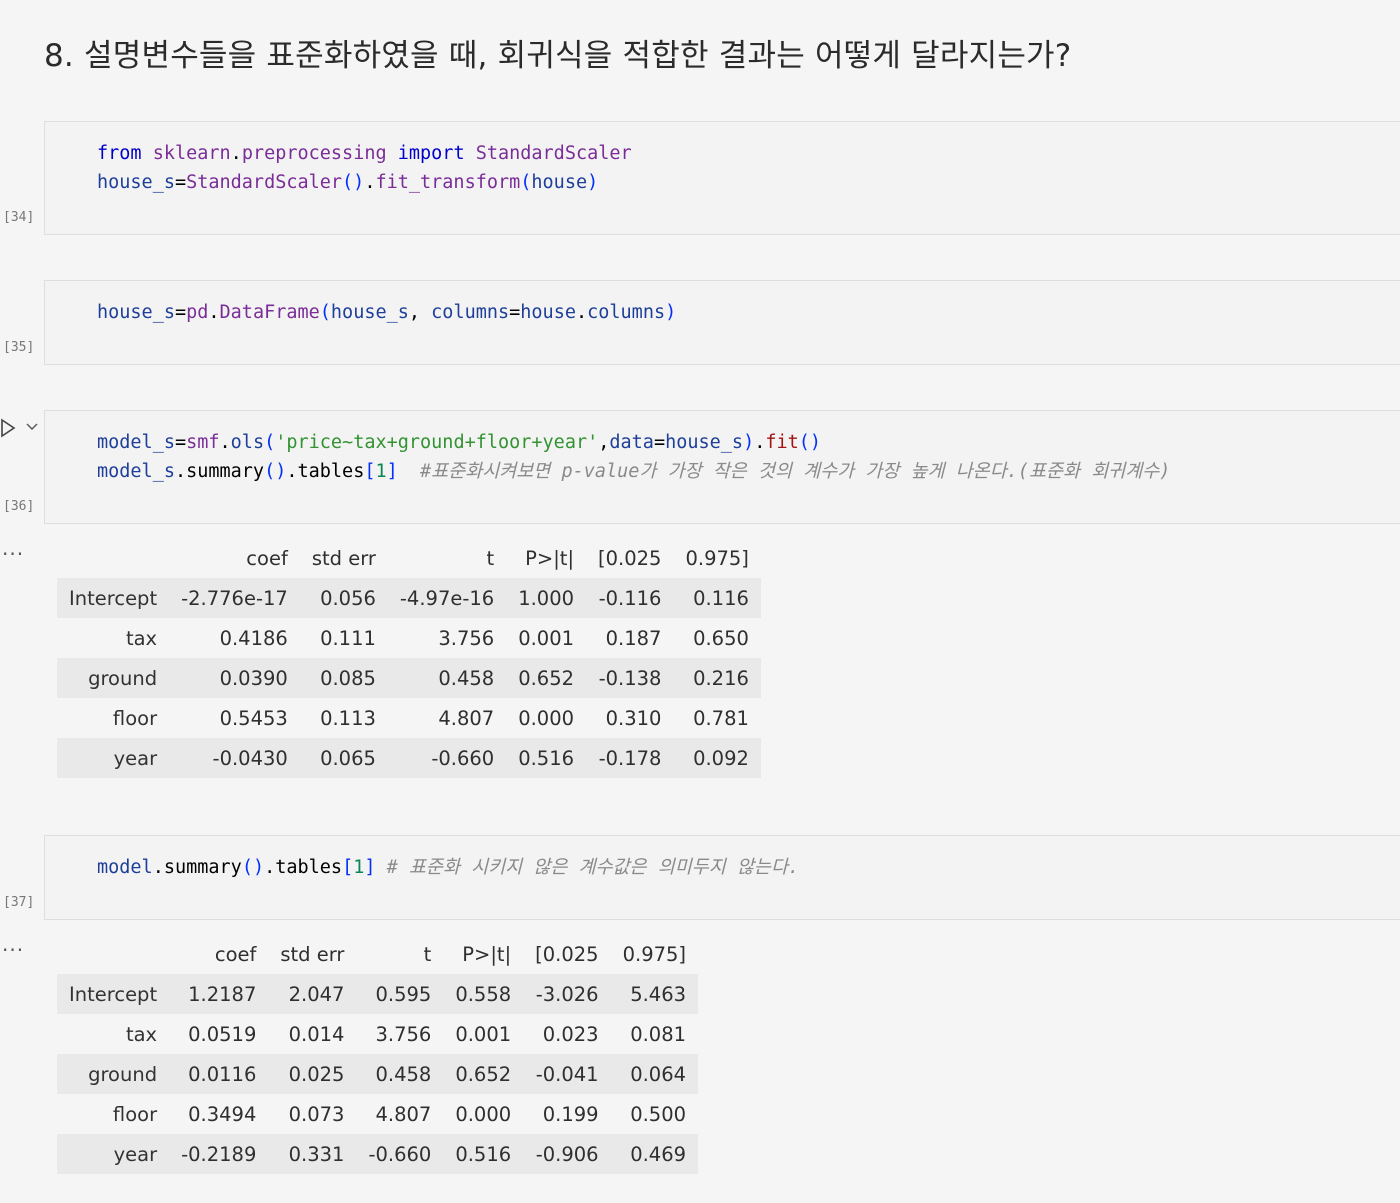  Describe the element at coordinates (567, 994) in the screenshot. I see `table-cell: -3.026` at that location.